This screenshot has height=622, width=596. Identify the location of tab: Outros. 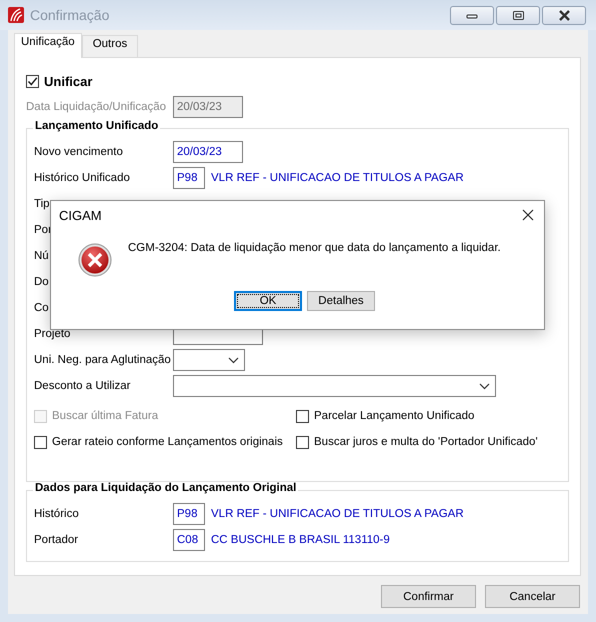
(110, 46).